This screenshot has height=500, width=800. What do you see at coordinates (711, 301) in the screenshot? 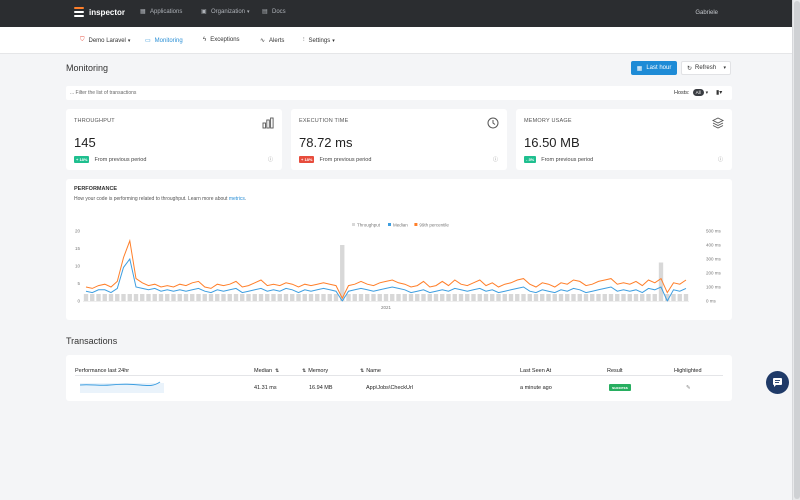
I see `y-tick-right: 0 ms` at bounding box center [711, 301].